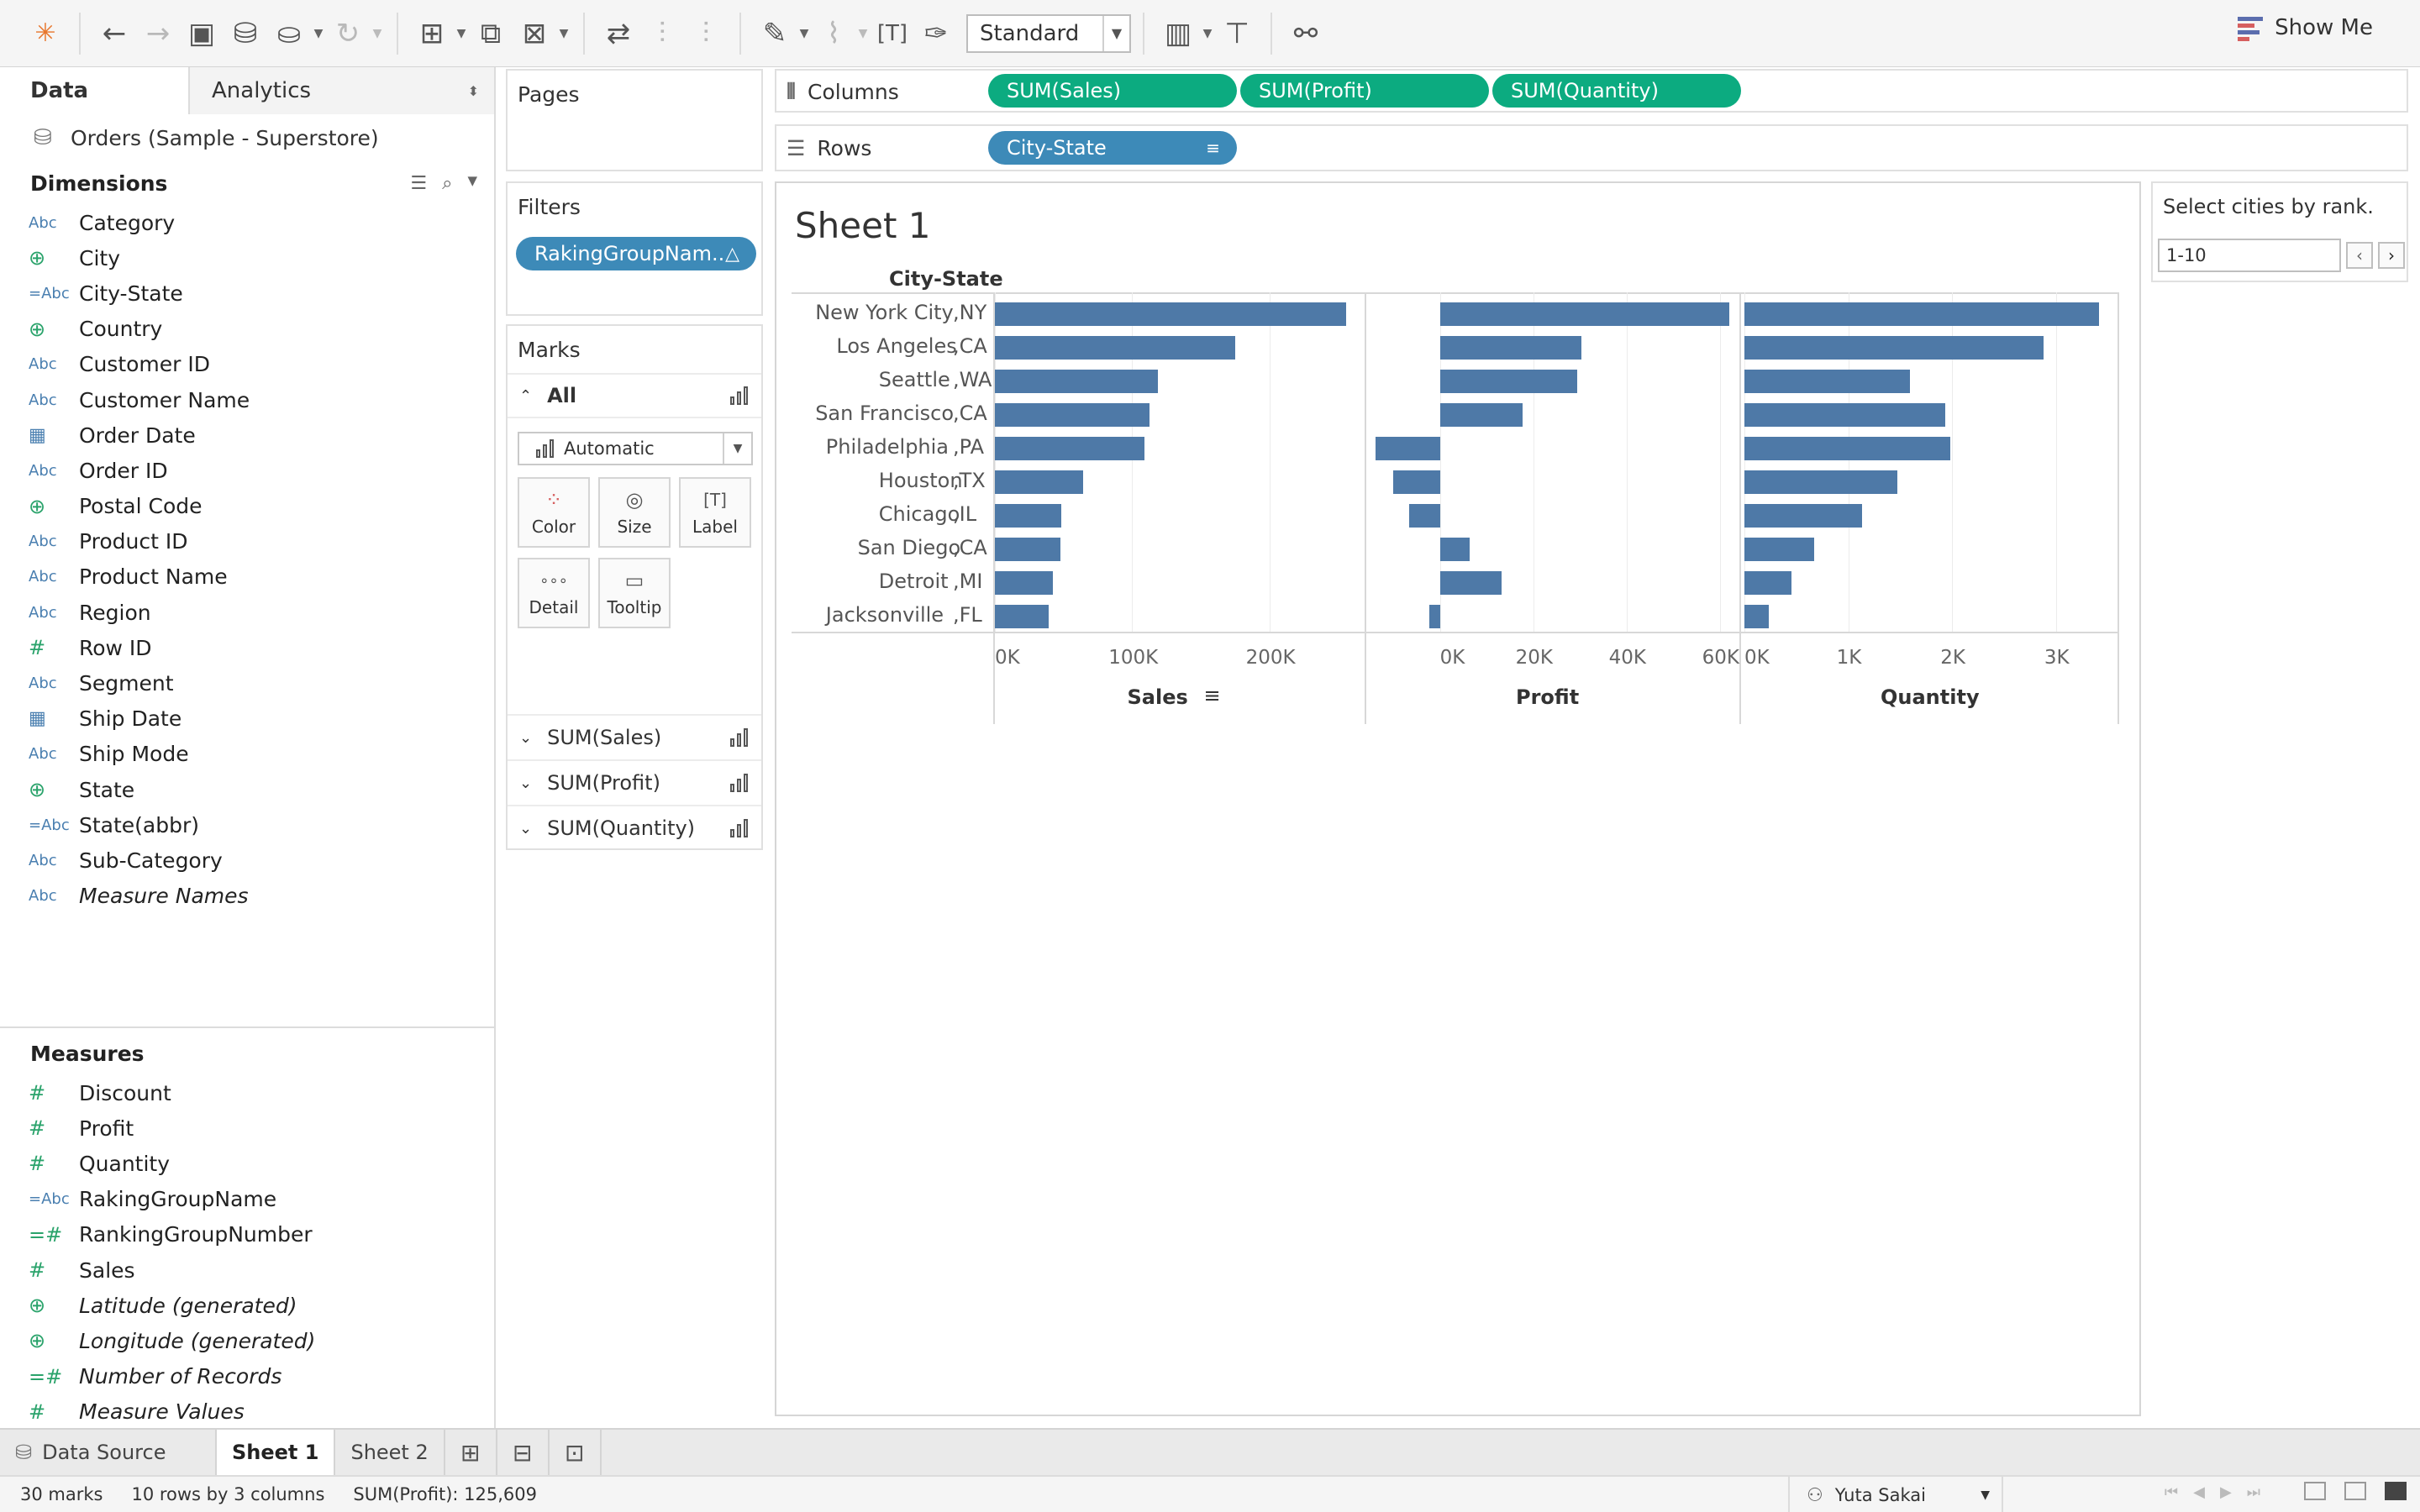  I want to click on measure-field: =# Number of Records, so click(247, 1376).